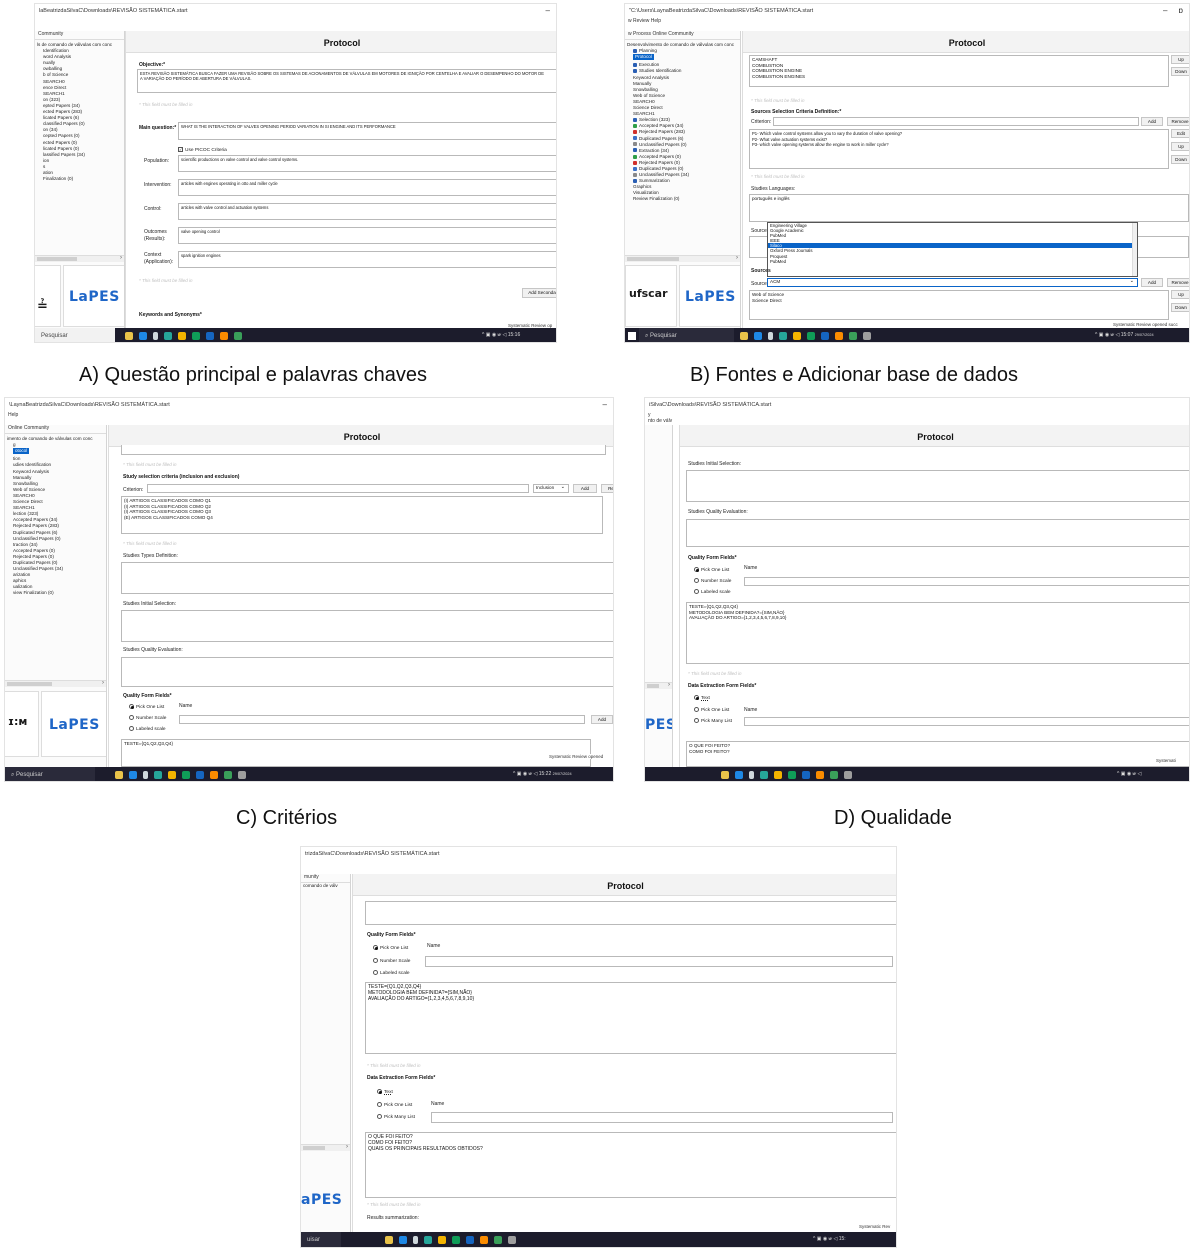  I want to click on list-item: COMBUSTION ENGINE, so click(778, 71).